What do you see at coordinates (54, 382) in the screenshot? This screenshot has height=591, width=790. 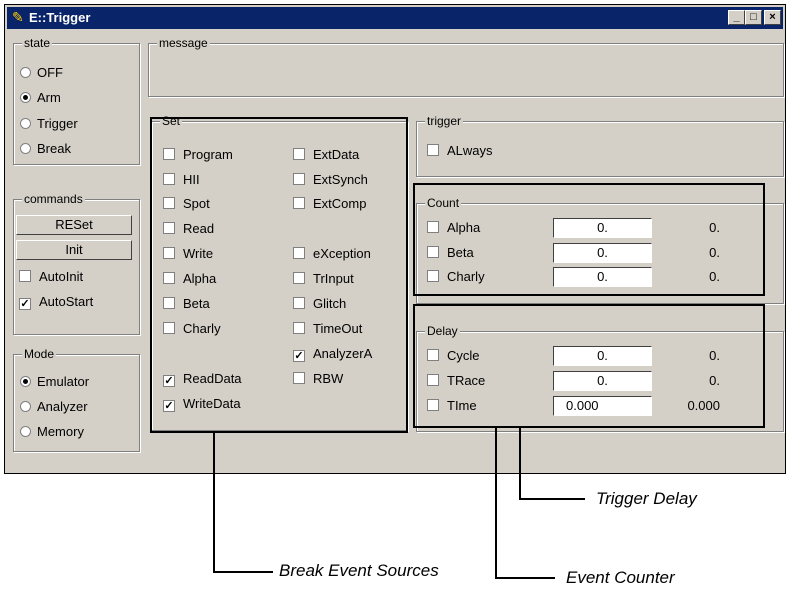 I see `mode-emulator-radio: Emulator` at bounding box center [54, 382].